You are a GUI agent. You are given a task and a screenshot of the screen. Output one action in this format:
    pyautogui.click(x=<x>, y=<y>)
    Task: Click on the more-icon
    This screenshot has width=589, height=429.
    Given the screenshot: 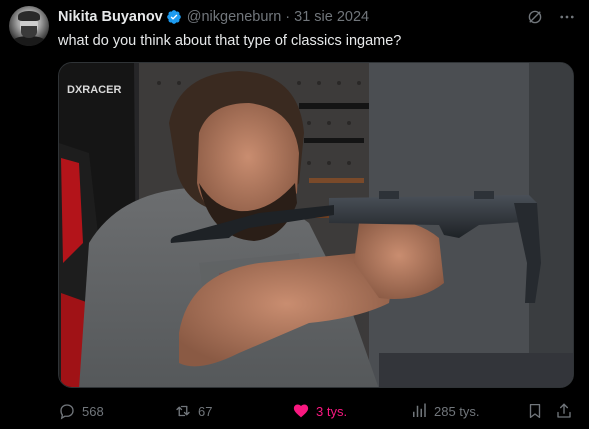 What is the action you would take?
    pyautogui.click(x=567, y=17)
    